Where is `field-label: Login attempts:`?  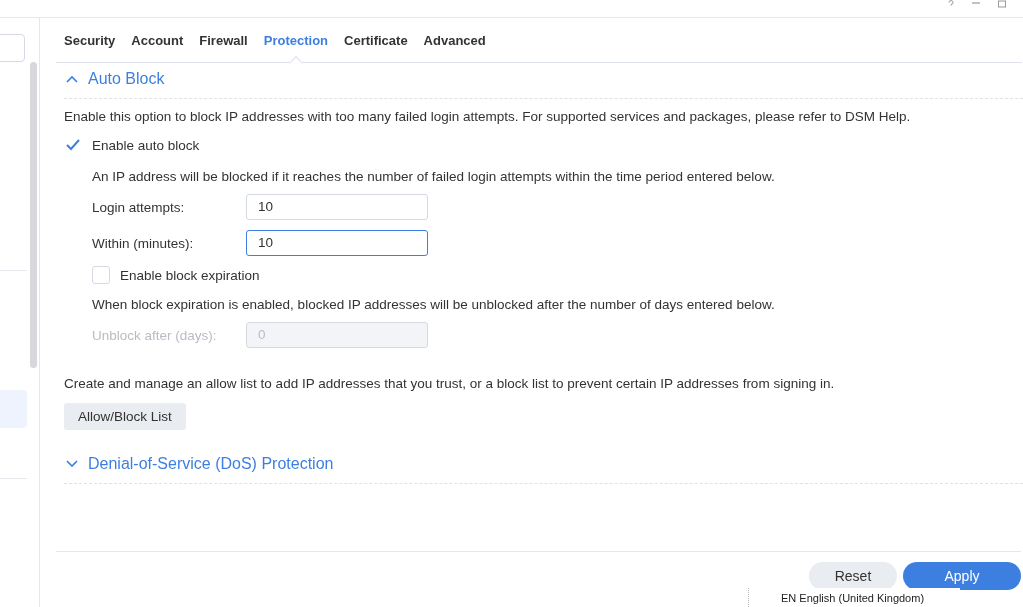 field-label: Login attempts: is located at coordinates (139, 207).